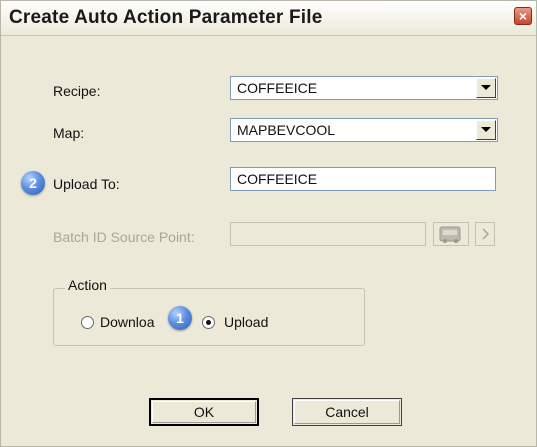 The image size is (537, 447). Describe the element at coordinates (87, 285) in the screenshot. I see `action-group-legend: Action` at that location.